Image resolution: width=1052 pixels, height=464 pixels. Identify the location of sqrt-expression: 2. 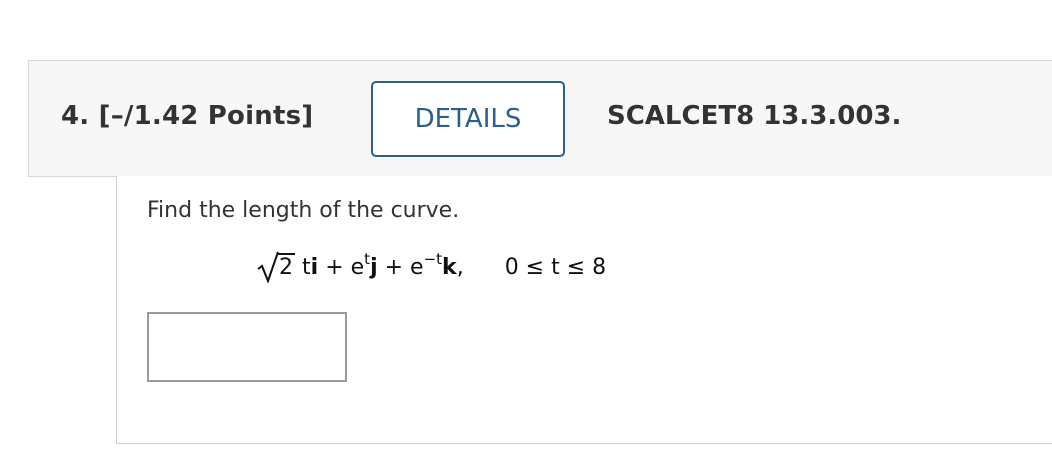
(276, 267).